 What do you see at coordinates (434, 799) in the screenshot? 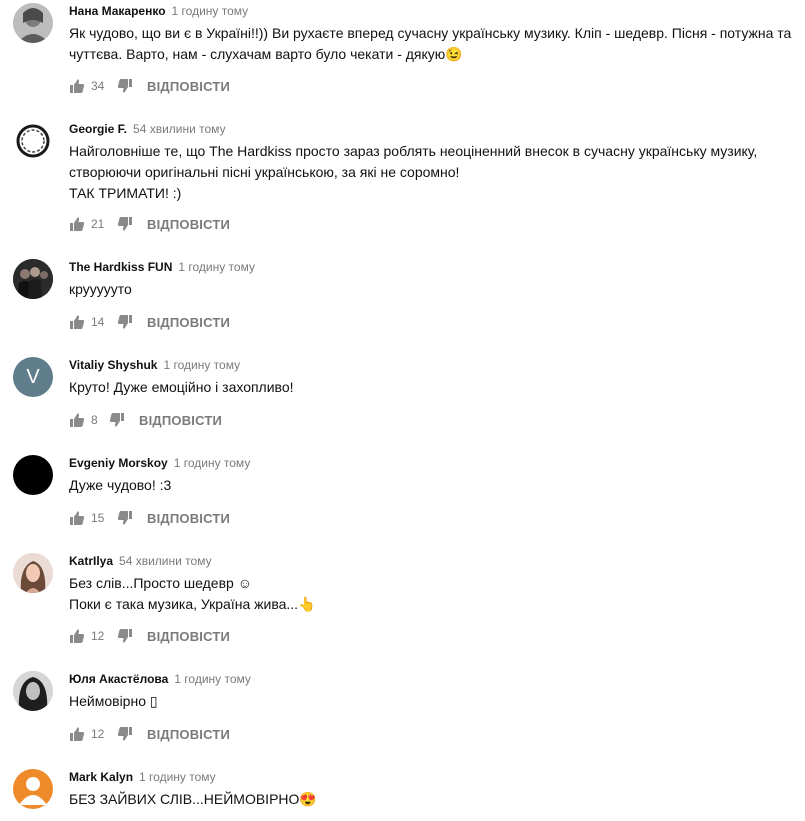
I see `comment-text: БЕЗ ЗАЙВИХ СЛІВ...НЕЙМОВІРНО😍` at bounding box center [434, 799].